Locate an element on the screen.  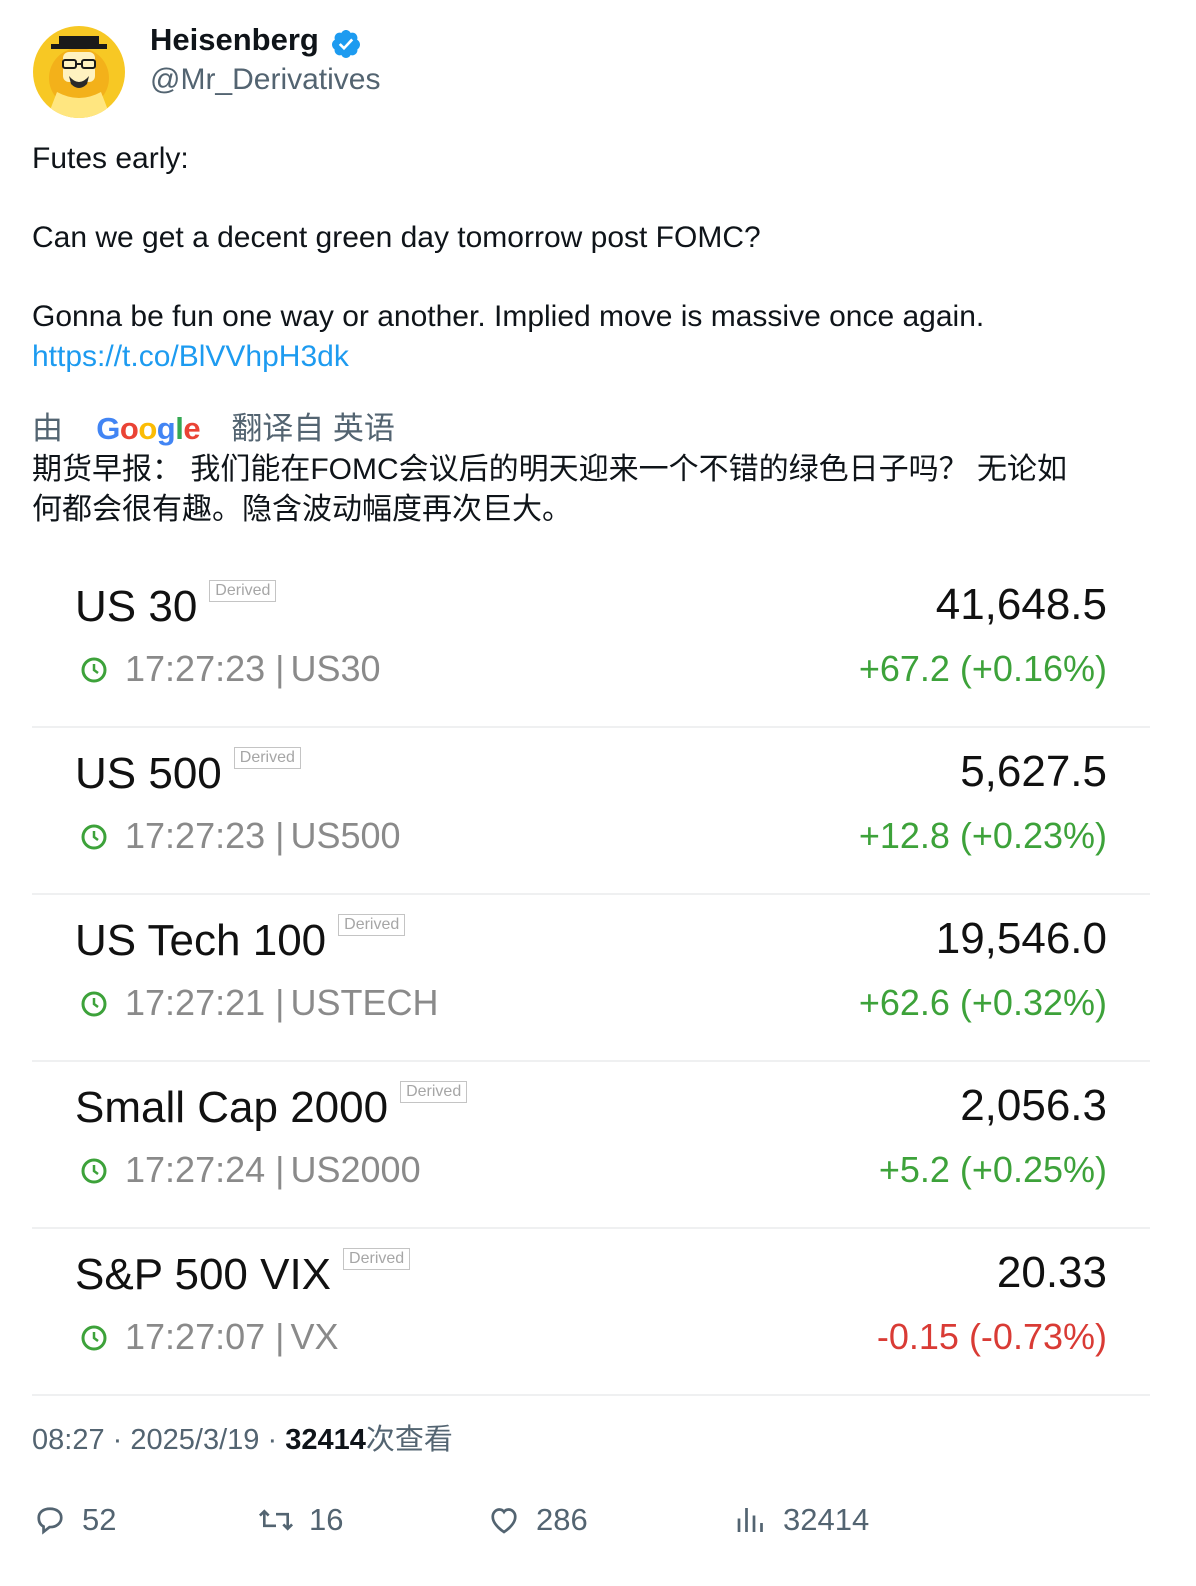
quote-name: US 30 Derived is located at coordinates (176, 606).